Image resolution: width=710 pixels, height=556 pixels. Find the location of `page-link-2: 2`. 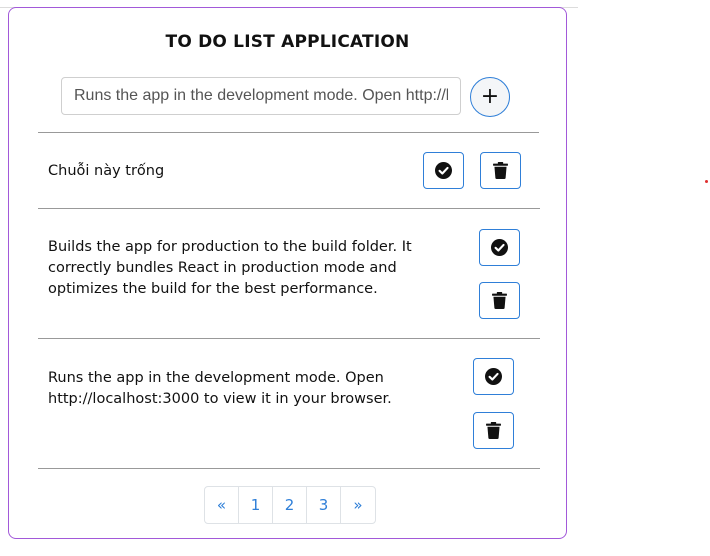

page-link-2: 2 is located at coordinates (290, 505).